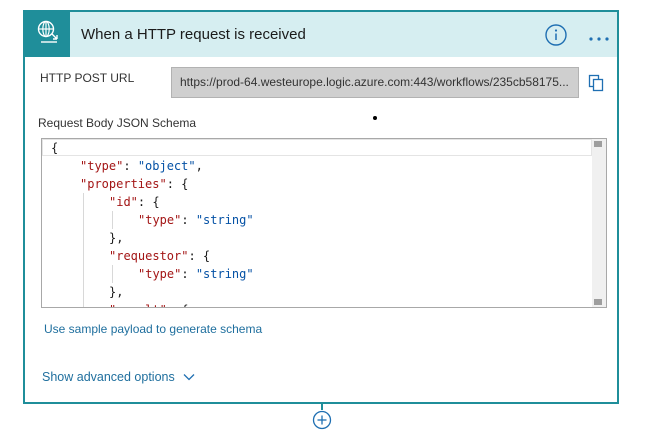 The height and width of the screenshot is (435, 646). I want to click on code-line: "requestor": {, so click(159, 256).